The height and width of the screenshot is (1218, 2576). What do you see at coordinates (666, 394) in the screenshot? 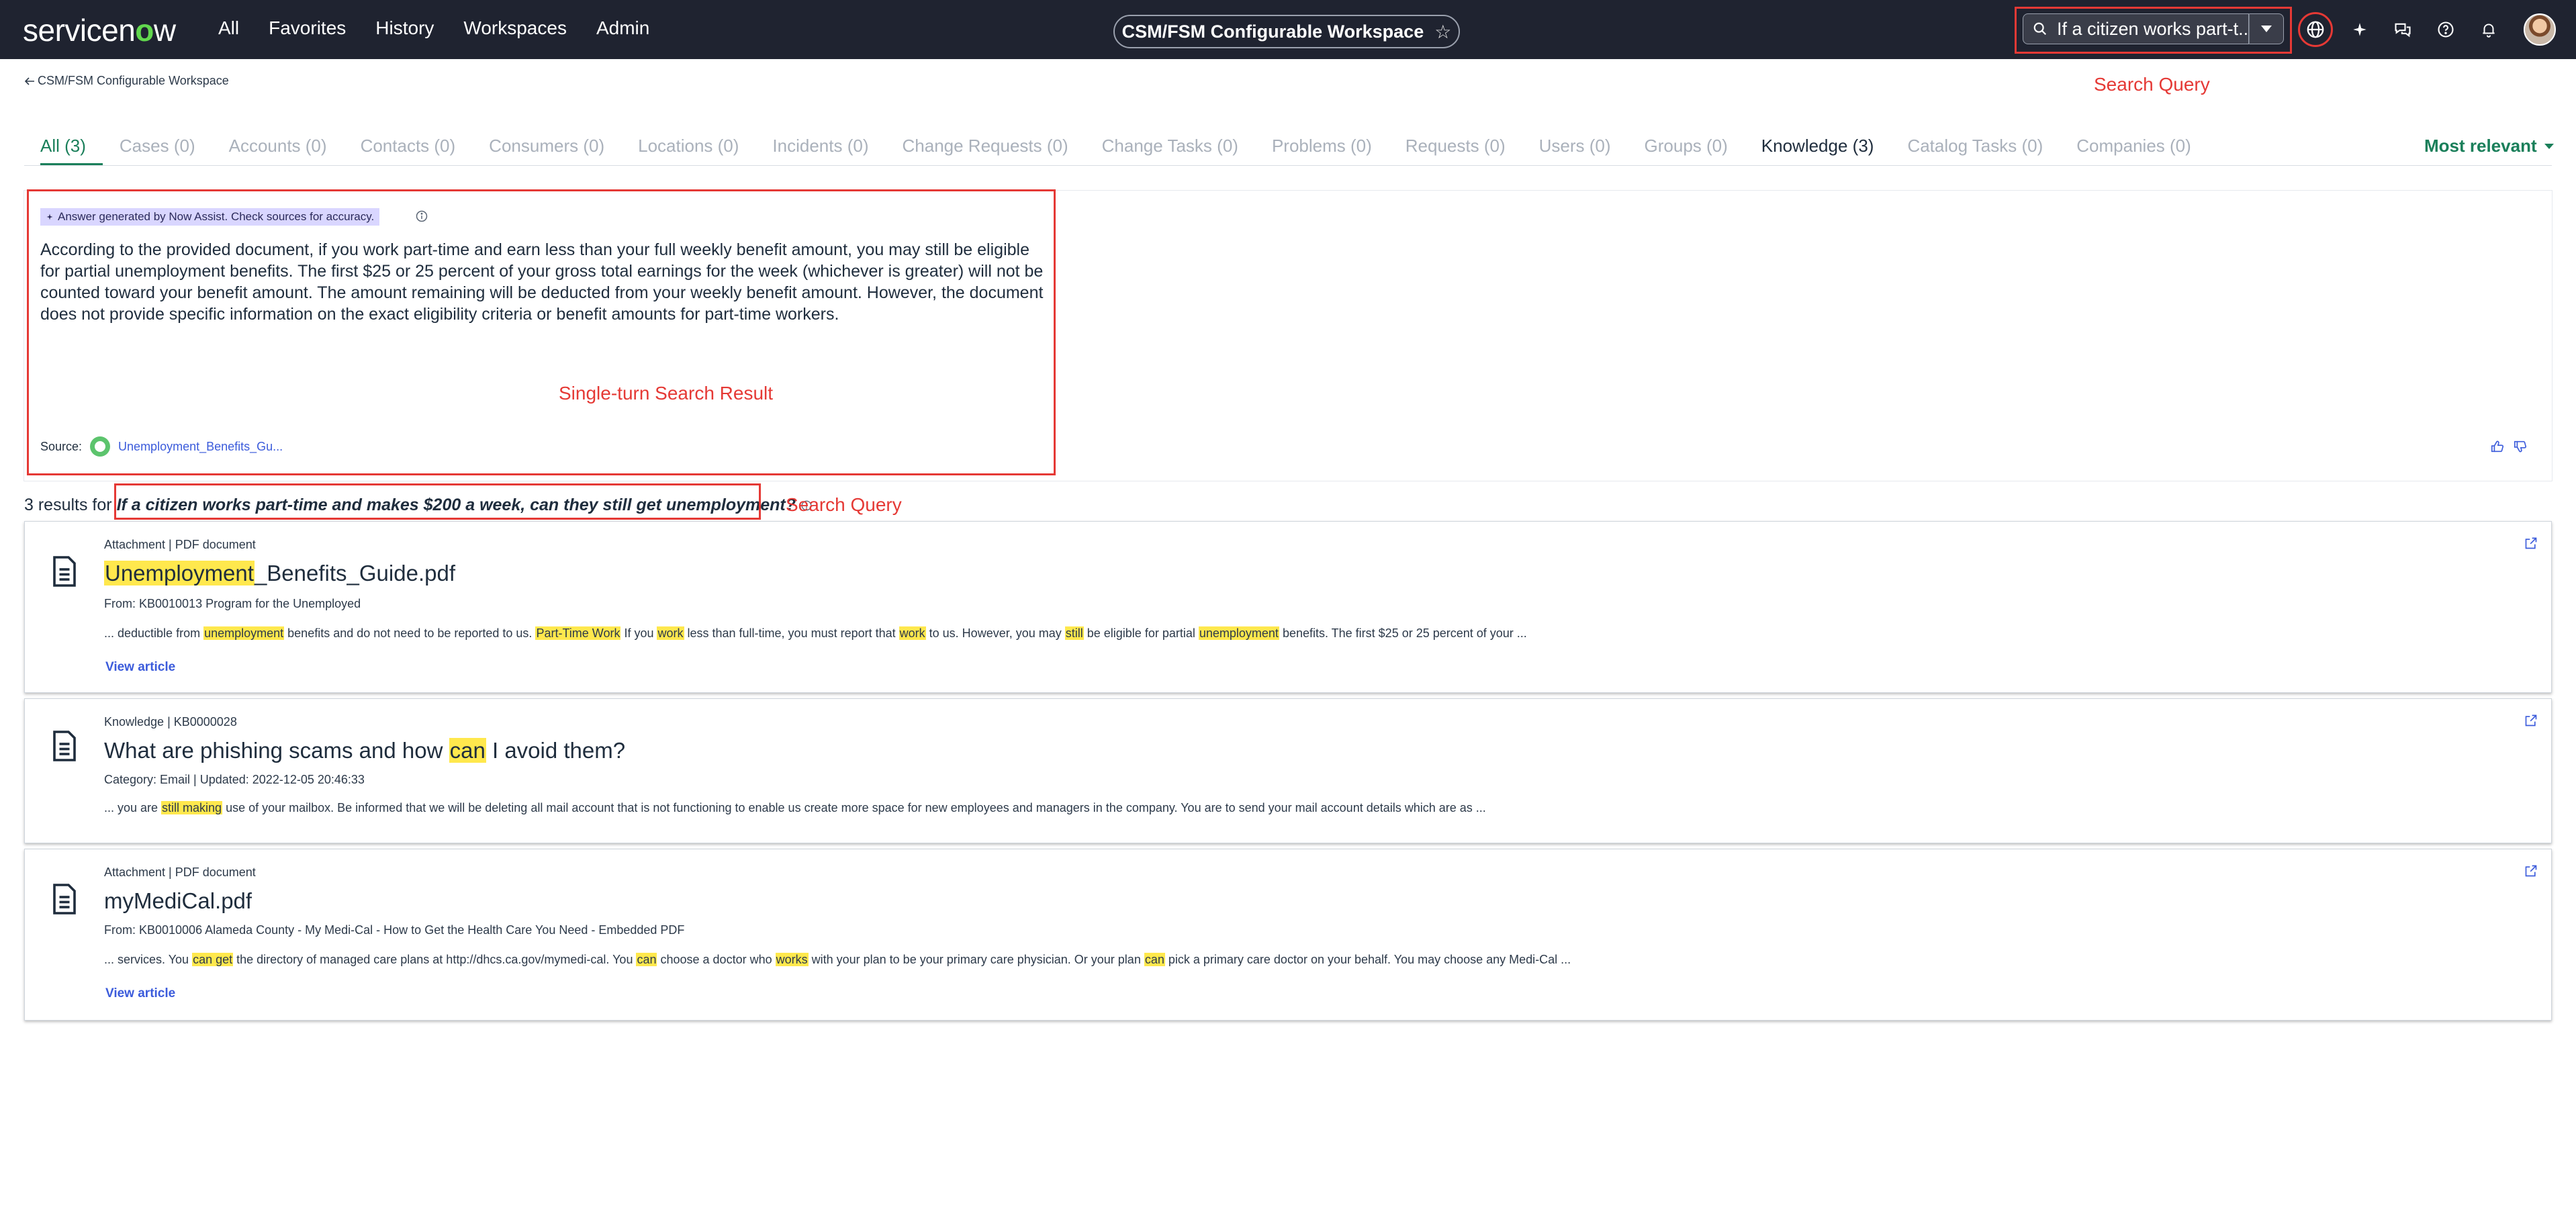
I see `annotation-single-turn: Single-turn Search Result` at bounding box center [666, 394].